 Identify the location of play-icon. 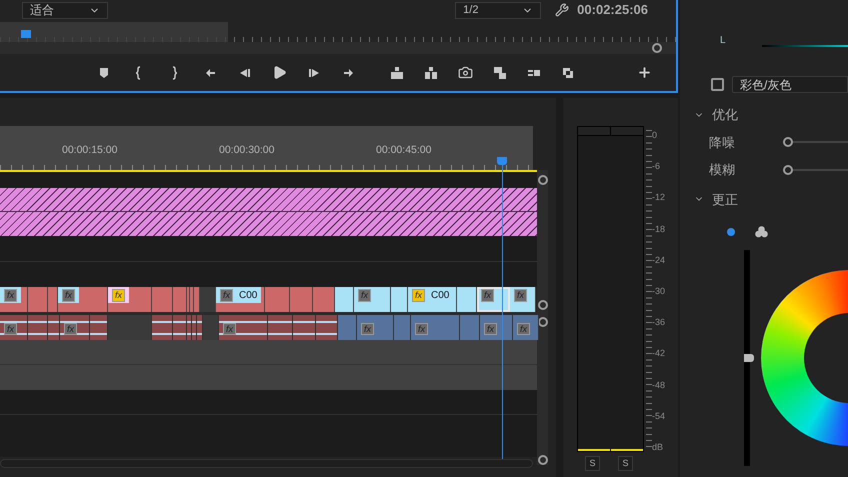
(279, 72).